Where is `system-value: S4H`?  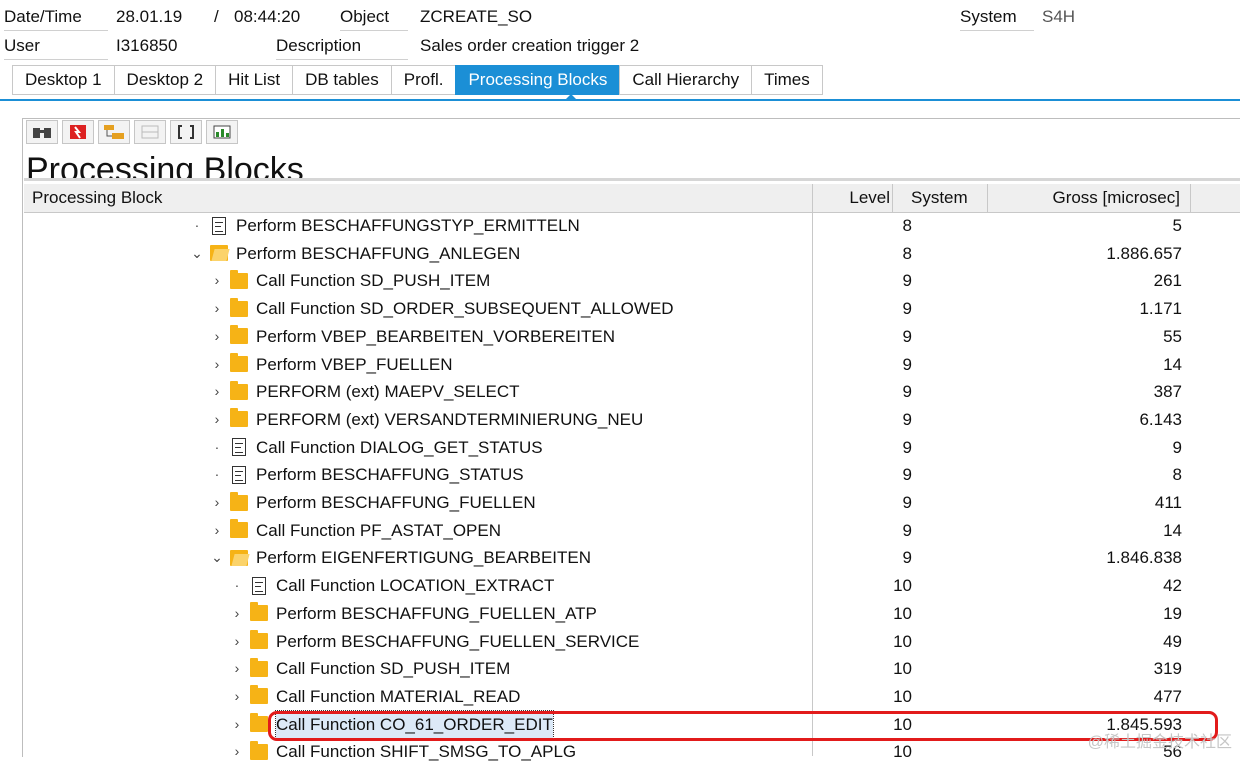
system-value: S4H is located at coordinates (1059, 16).